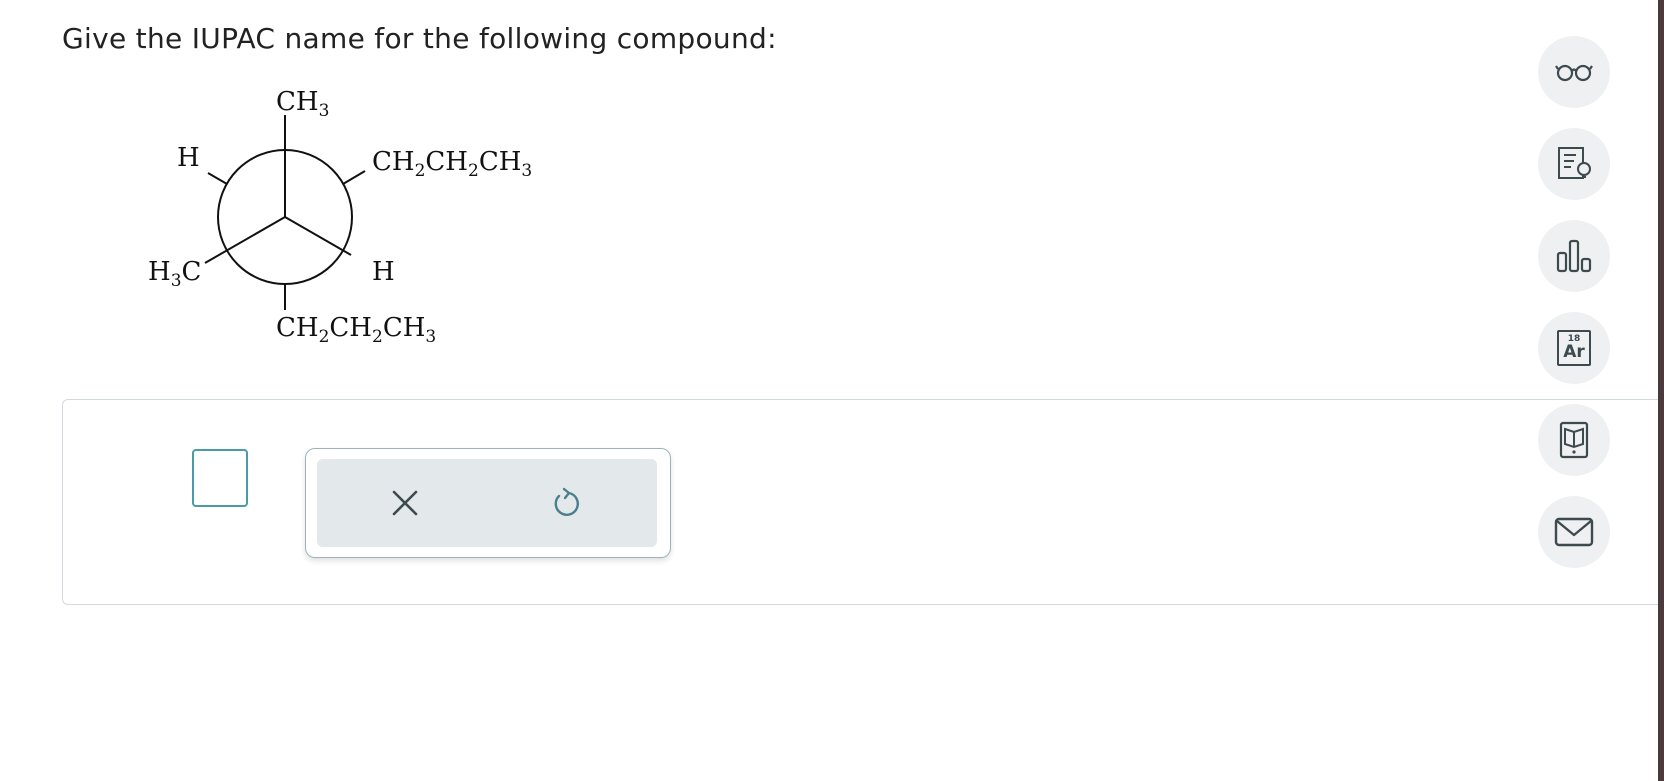 The height and width of the screenshot is (781, 1664). I want to click on answer-toolbar, so click(488, 503).